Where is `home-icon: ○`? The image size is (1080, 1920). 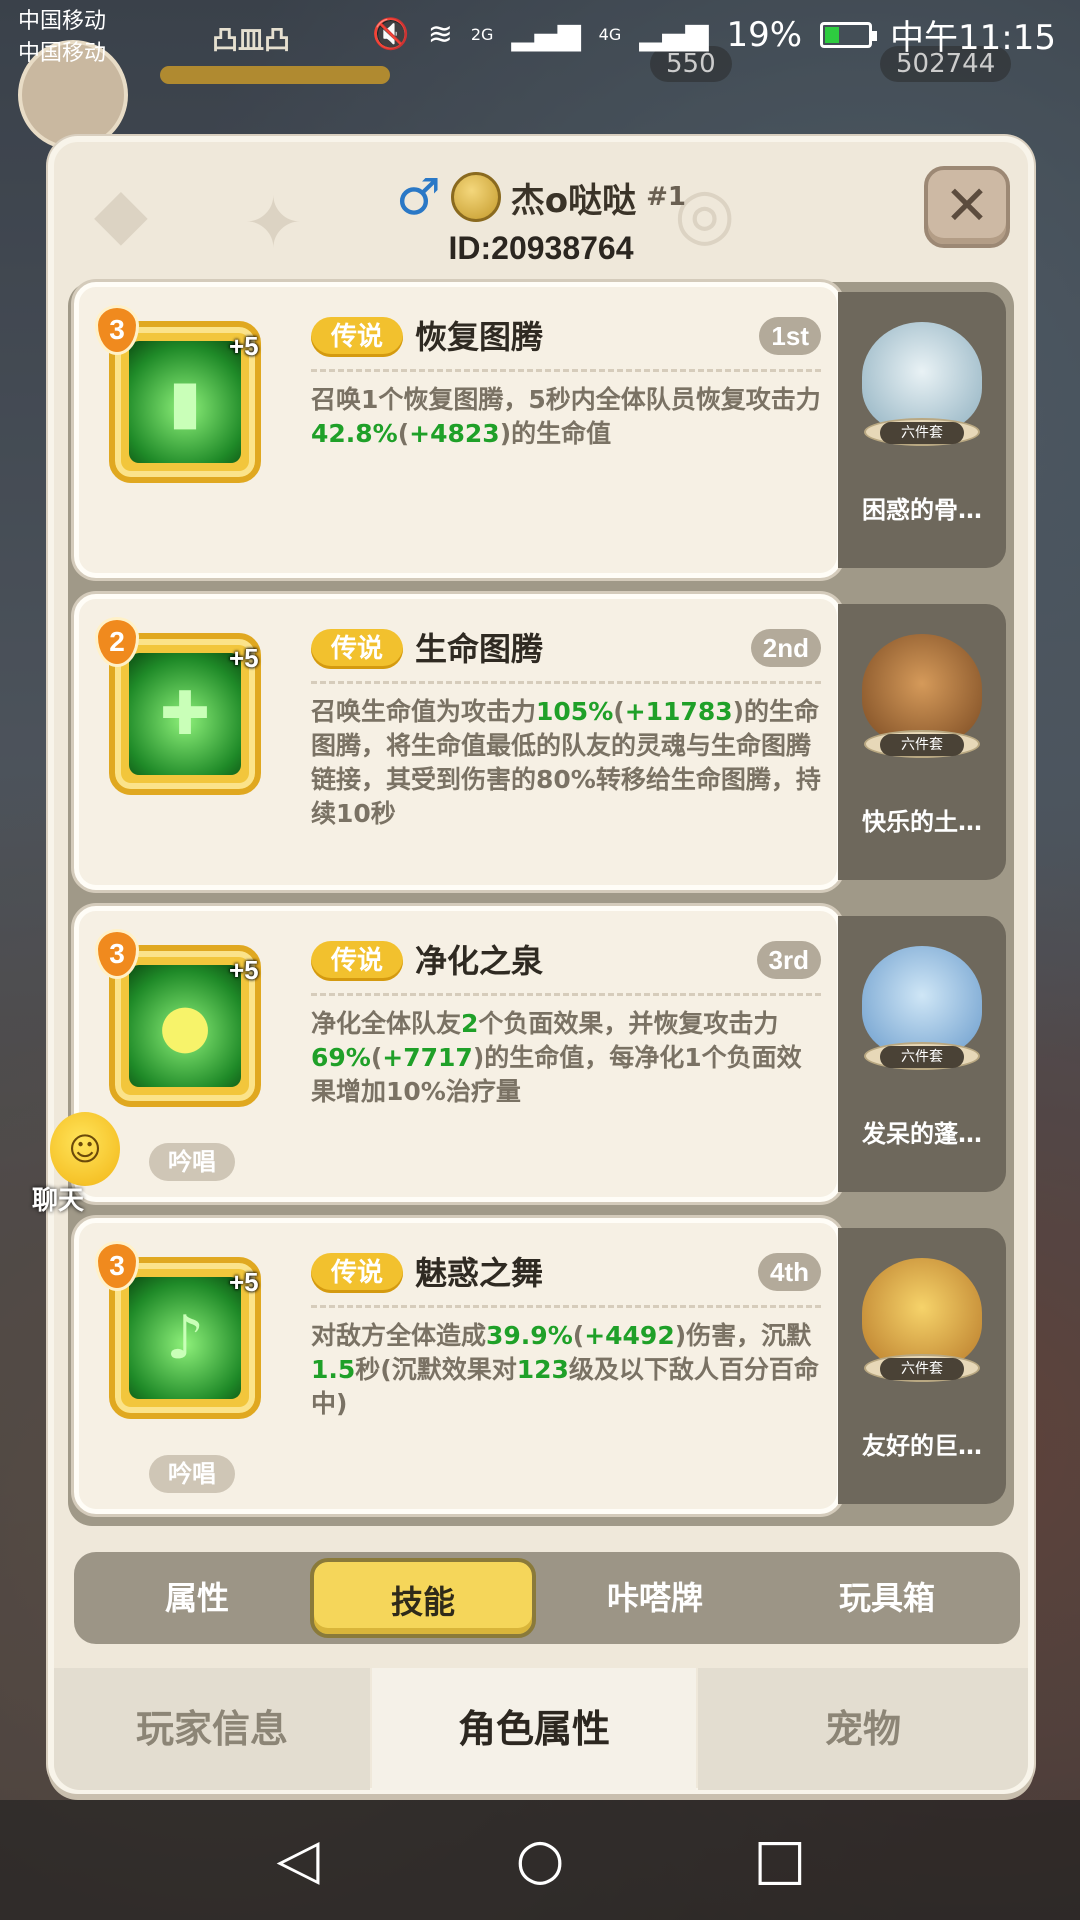 home-icon: ○ is located at coordinates (540, 1860).